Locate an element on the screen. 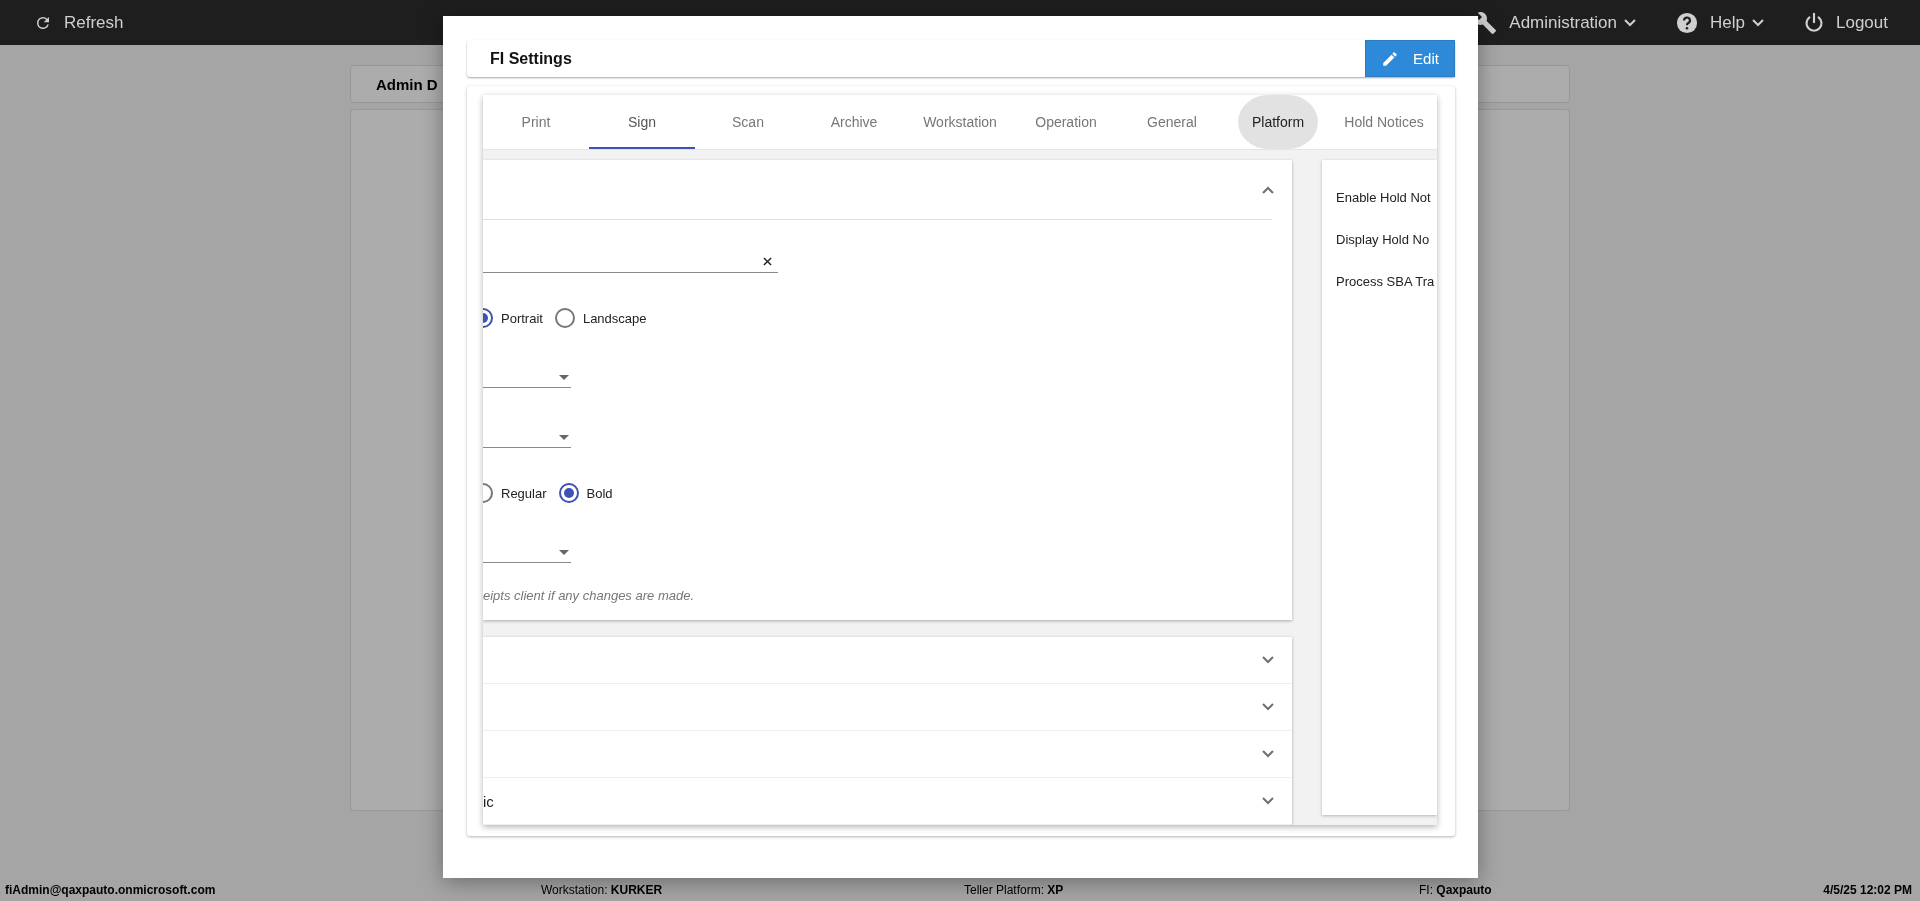  tab: General is located at coordinates (1172, 122).